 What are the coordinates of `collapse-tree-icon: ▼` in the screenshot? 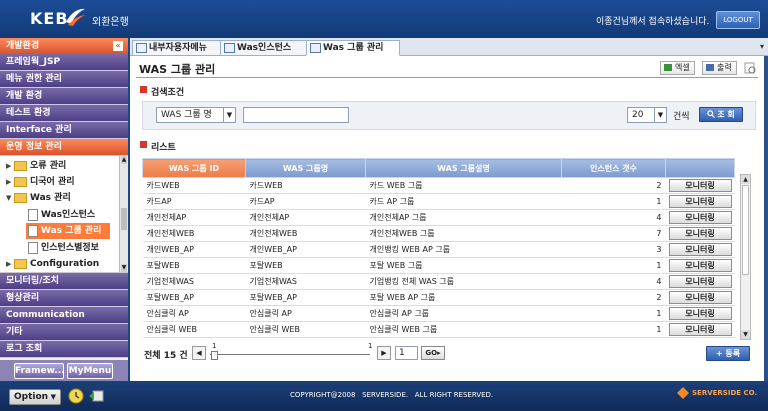 It's located at (10, 198).